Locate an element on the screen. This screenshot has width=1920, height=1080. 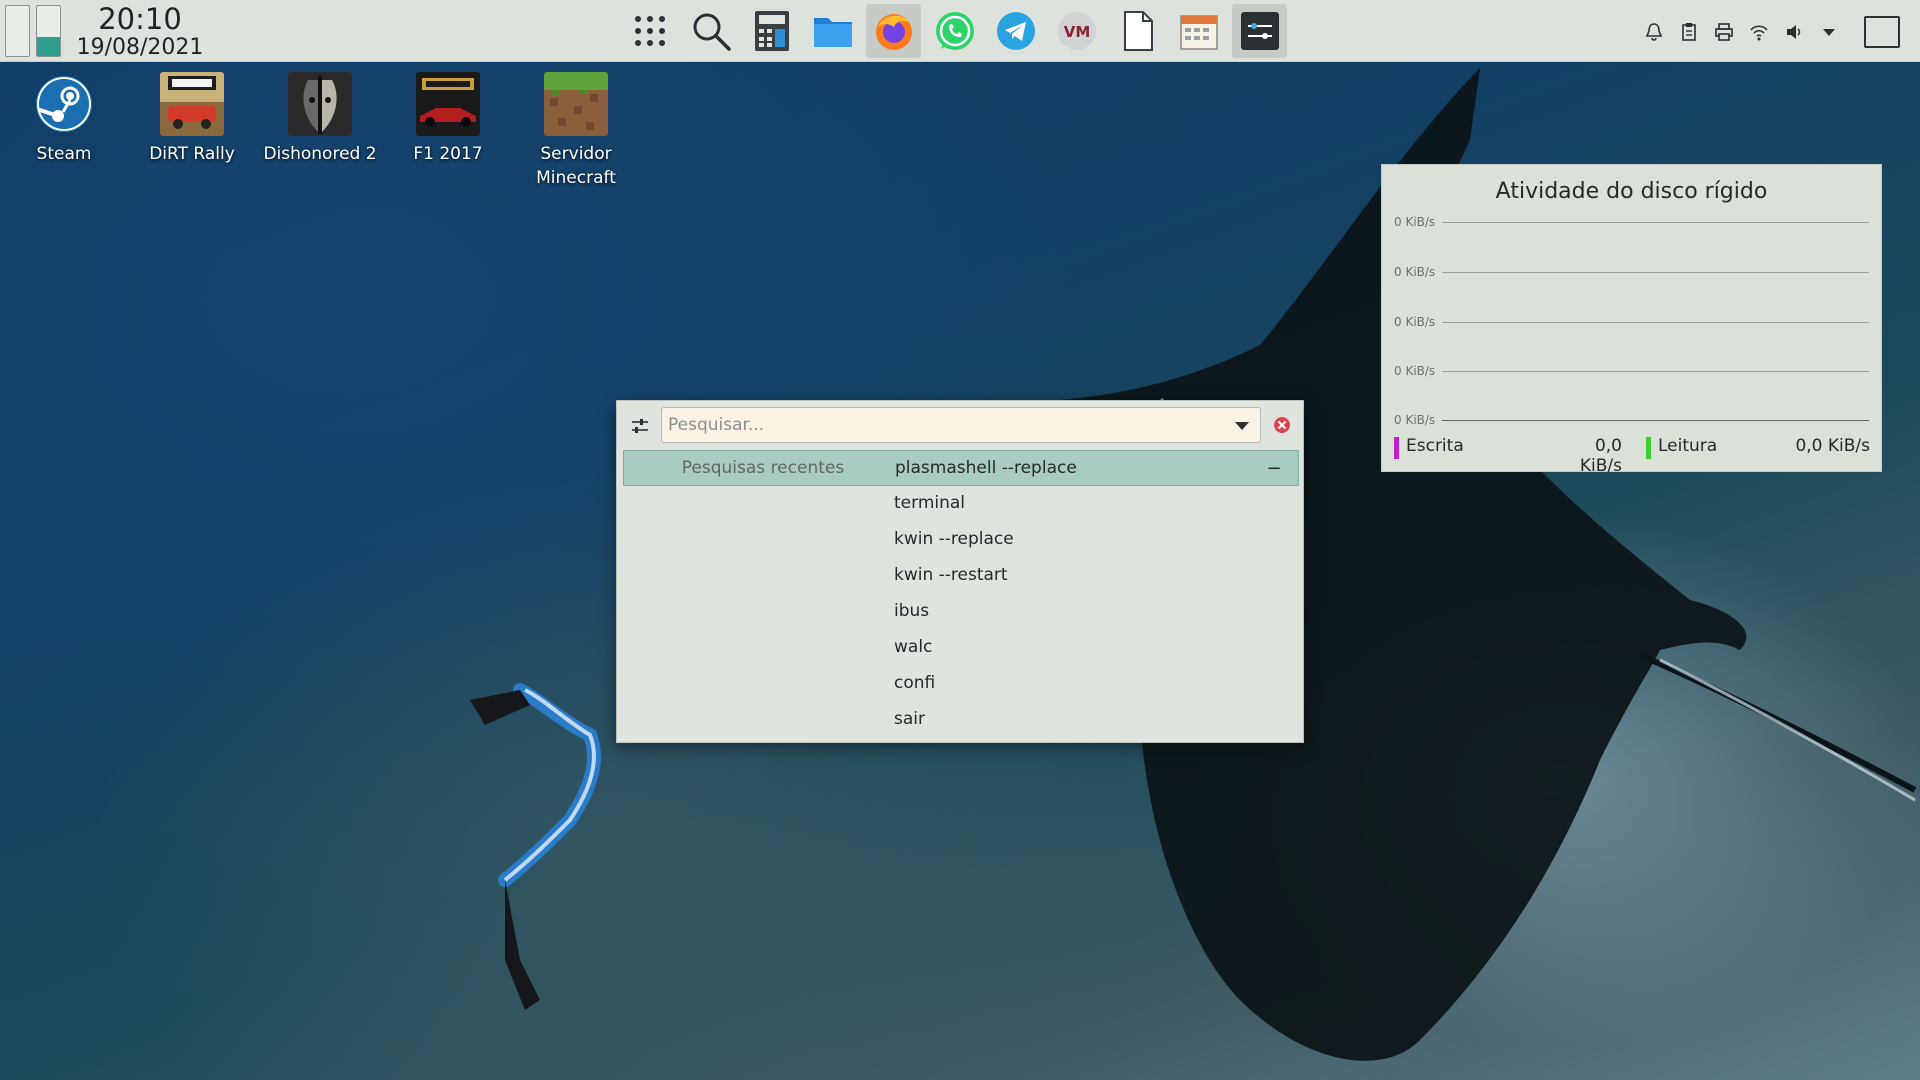
telegram-button is located at coordinates (1015, 31).